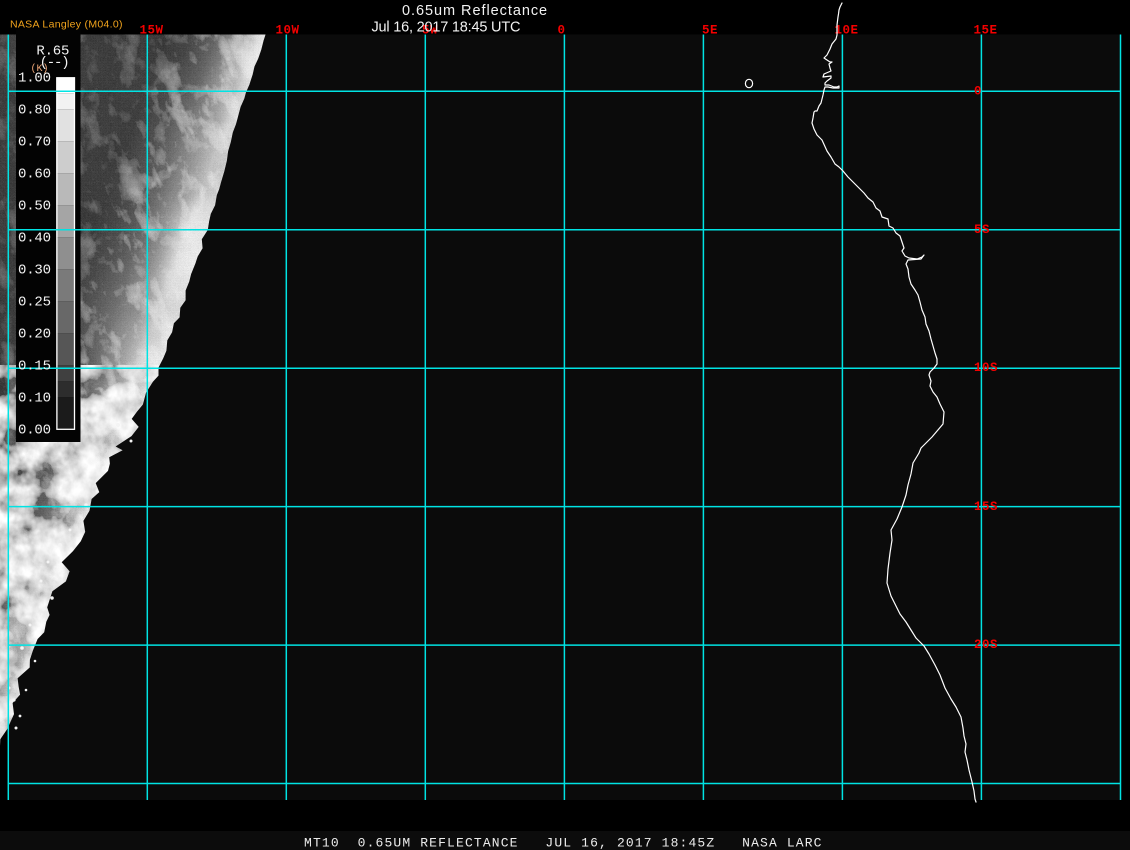 This screenshot has height=850, width=1130. Describe the element at coordinates (34, 303) in the screenshot. I see `svg-text: 0.25` at that location.